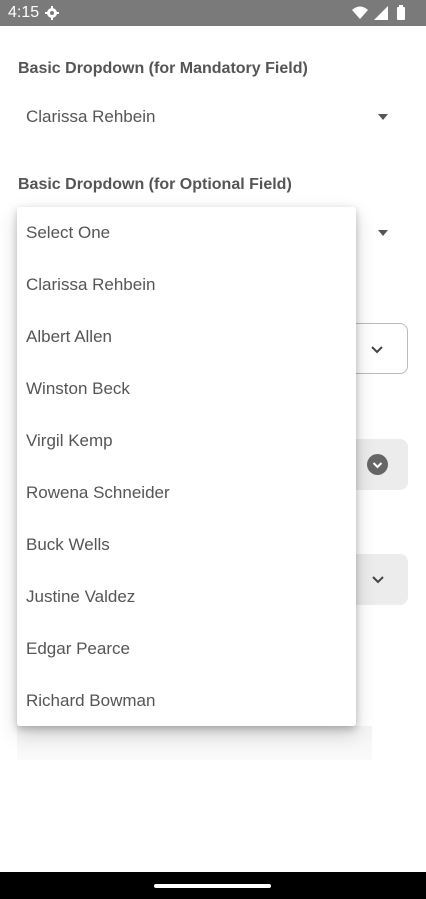 The height and width of the screenshot is (899, 426). I want to click on menu-item: Winston Beck, so click(186, 389).